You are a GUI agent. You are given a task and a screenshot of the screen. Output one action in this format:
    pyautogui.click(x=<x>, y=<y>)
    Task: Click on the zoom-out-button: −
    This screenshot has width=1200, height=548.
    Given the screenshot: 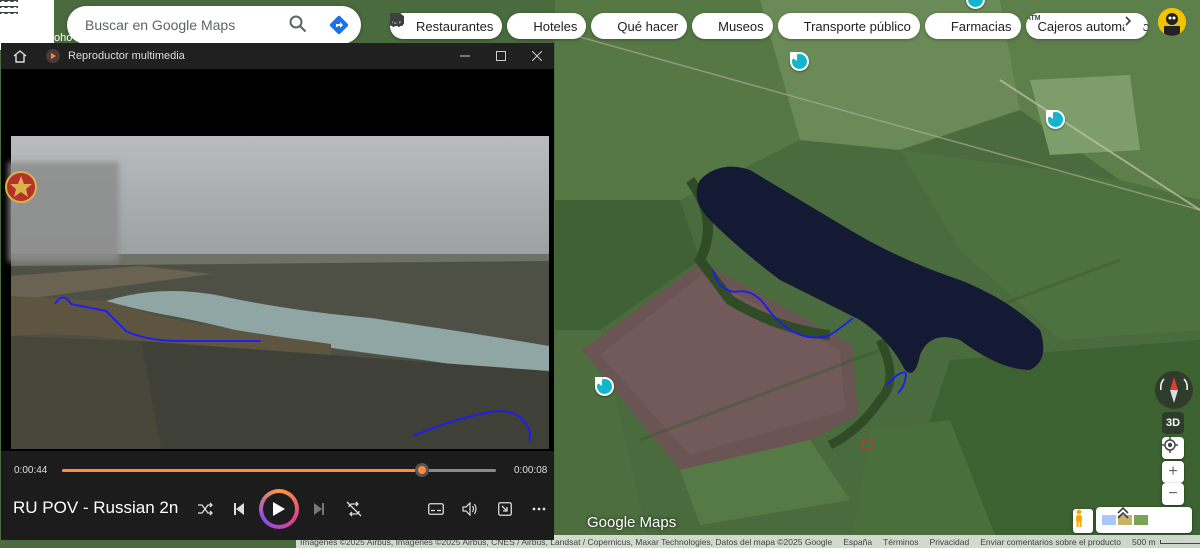 What is the action you would take?
    pyautogui.click(x=1173, y=494)
    